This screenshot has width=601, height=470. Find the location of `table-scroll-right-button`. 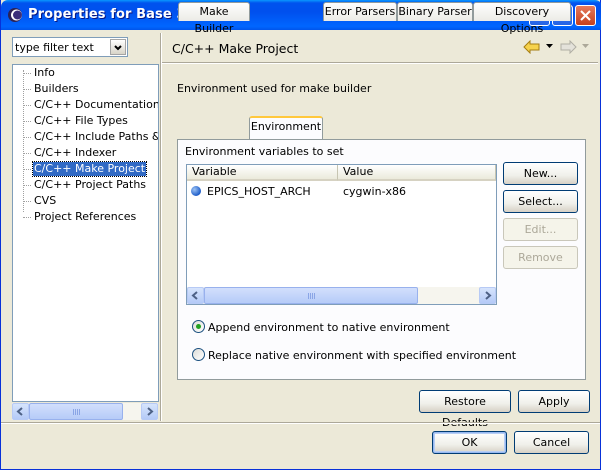

table-scroll-right-button is located at coordinates (487, 295).